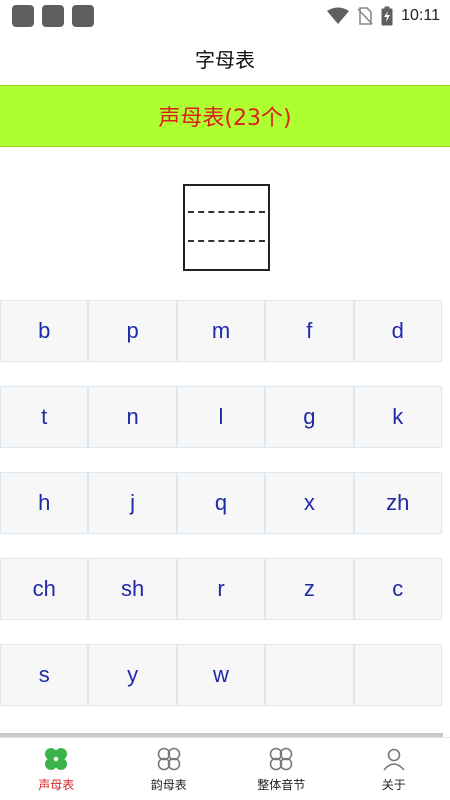 This screenshot has width=450, height=800. Describe the element at coordinates (225, 16) in the screenshot. I see `status-bar: 10:11` at that location.